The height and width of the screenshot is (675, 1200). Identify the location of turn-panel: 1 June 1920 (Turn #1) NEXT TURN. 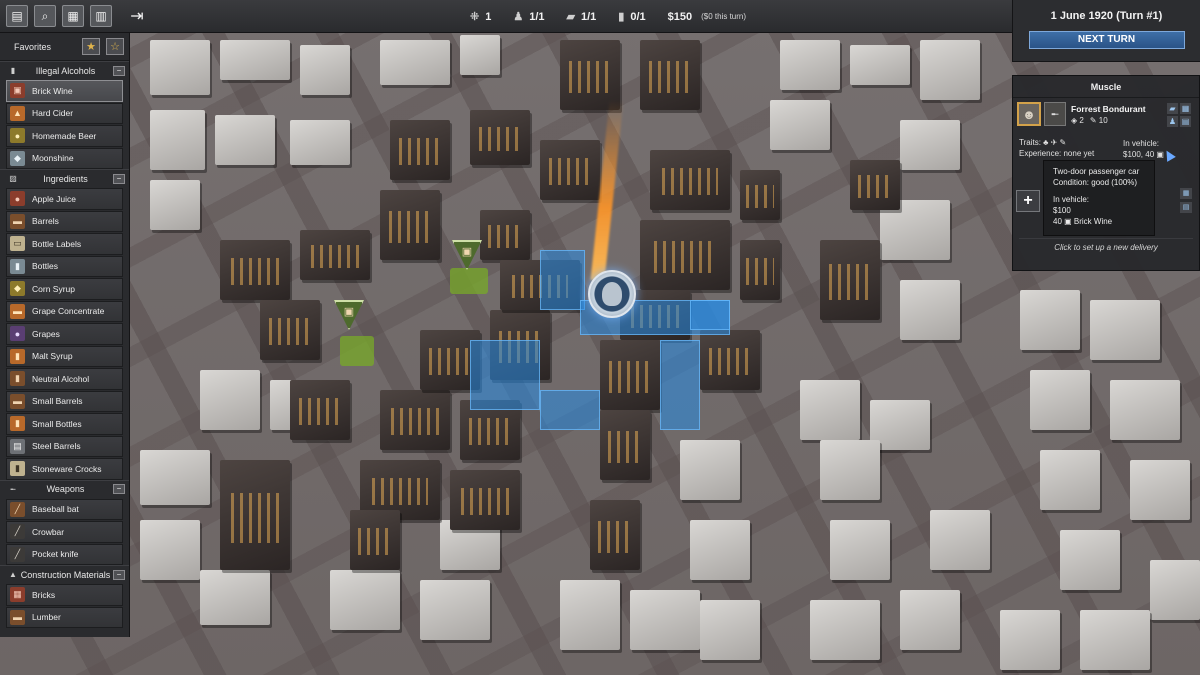
(1106, 31).